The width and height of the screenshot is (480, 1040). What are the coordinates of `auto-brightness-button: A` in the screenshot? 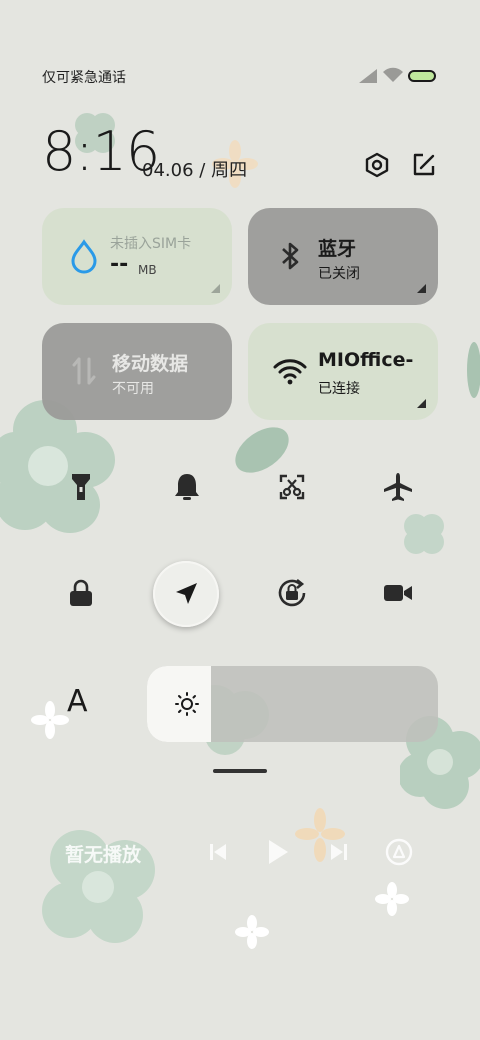 It's located at (77, 701).